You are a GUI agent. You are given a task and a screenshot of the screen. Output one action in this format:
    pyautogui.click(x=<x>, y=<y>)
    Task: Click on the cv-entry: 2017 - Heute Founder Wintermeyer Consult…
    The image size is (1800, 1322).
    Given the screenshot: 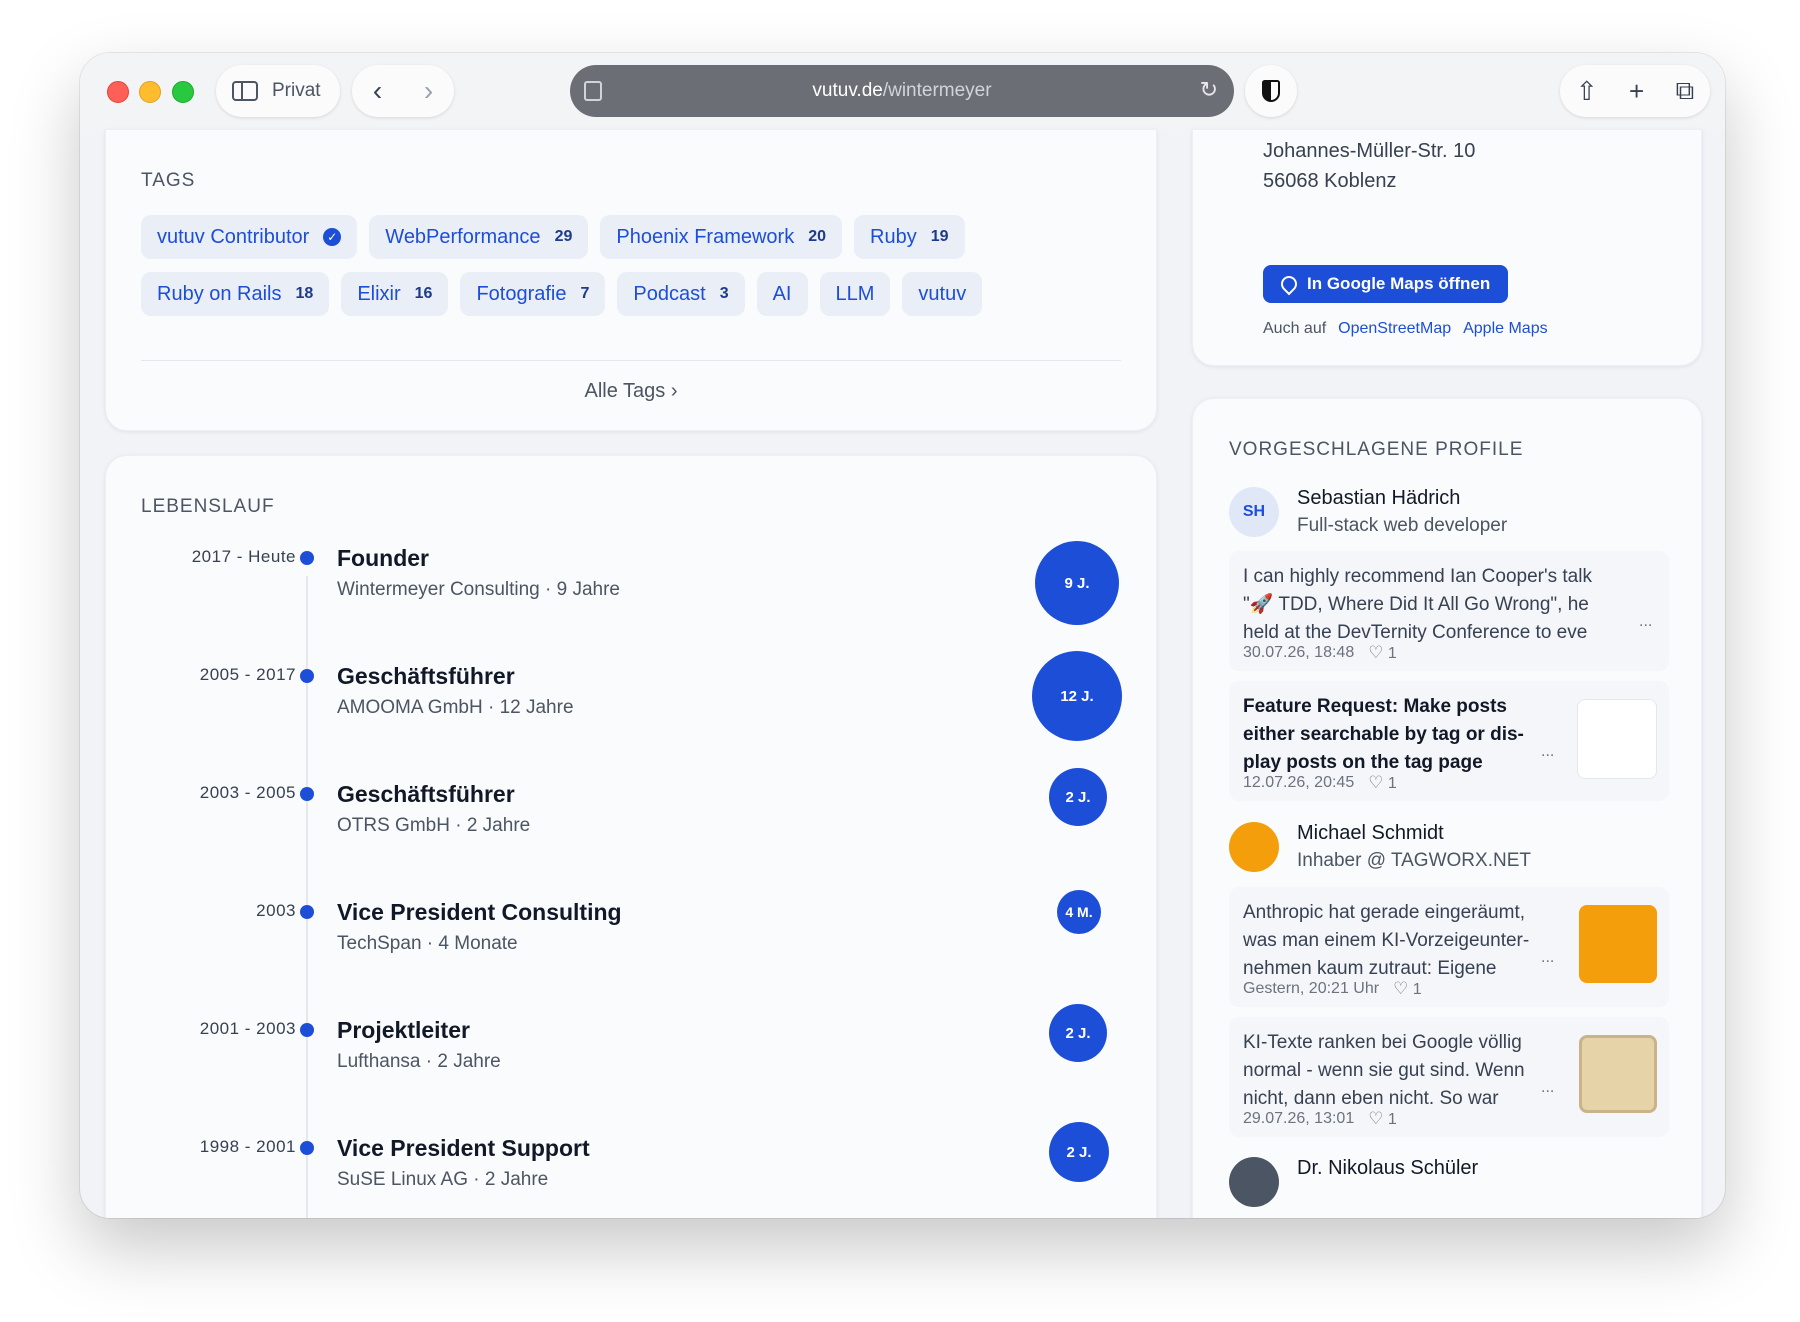 What is the action you would take?
    pyautogui.click(x=631, y=594)
    